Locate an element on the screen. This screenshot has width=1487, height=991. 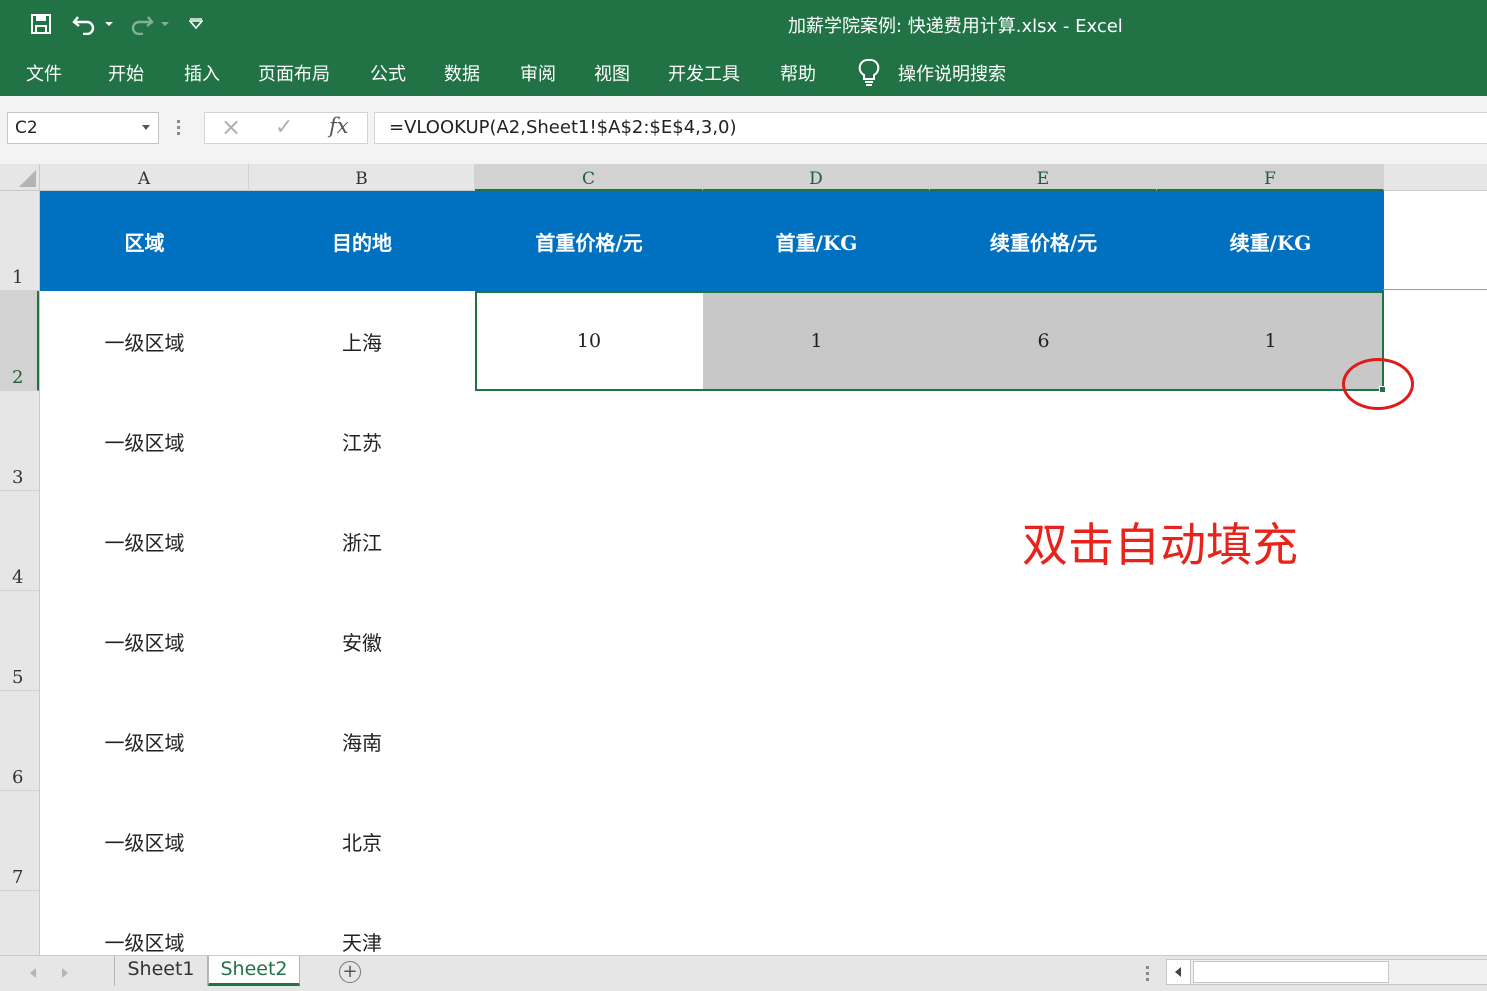
cell-b8: 天津 is located at coordinates (362, 923).